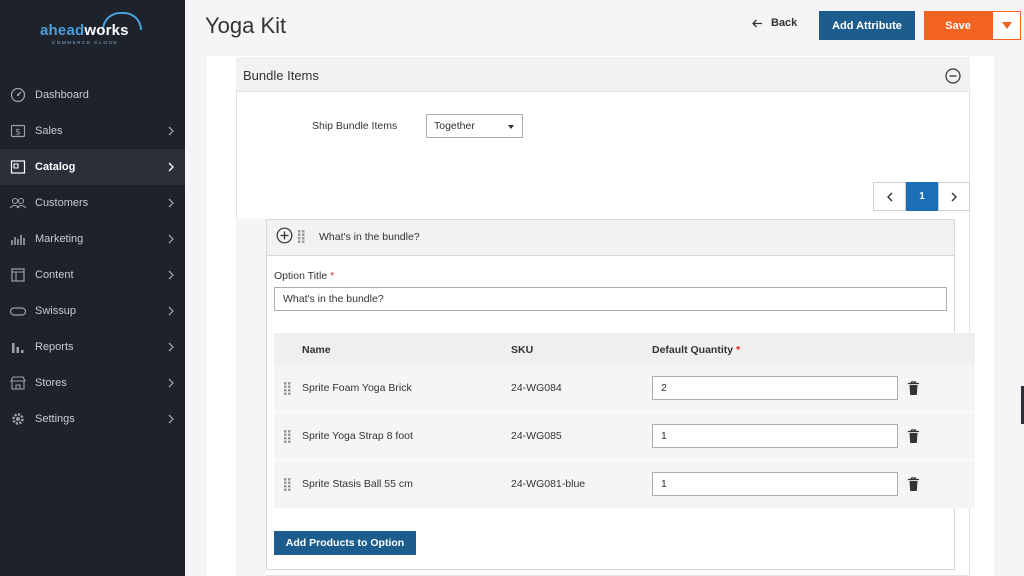 This screenshot has height=576, width=1024. Describe the element at coordinates (536, 436) in the screenshot. I see `product-sku: 24-WG085` at that location.